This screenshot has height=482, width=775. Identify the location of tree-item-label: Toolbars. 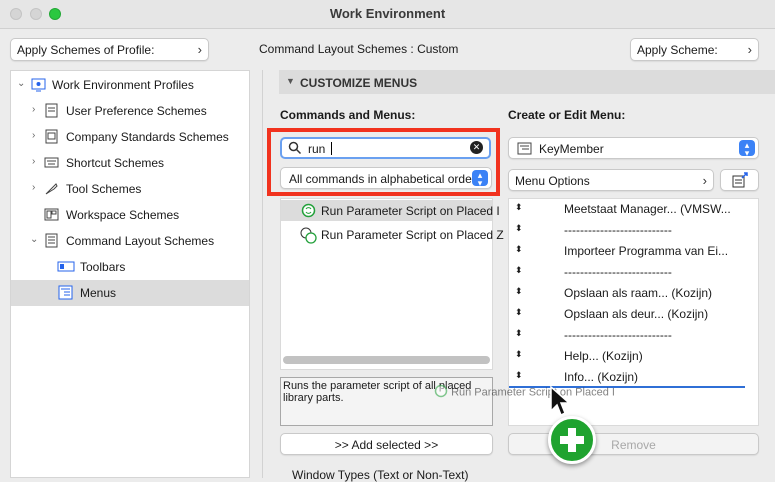
(103, 267).